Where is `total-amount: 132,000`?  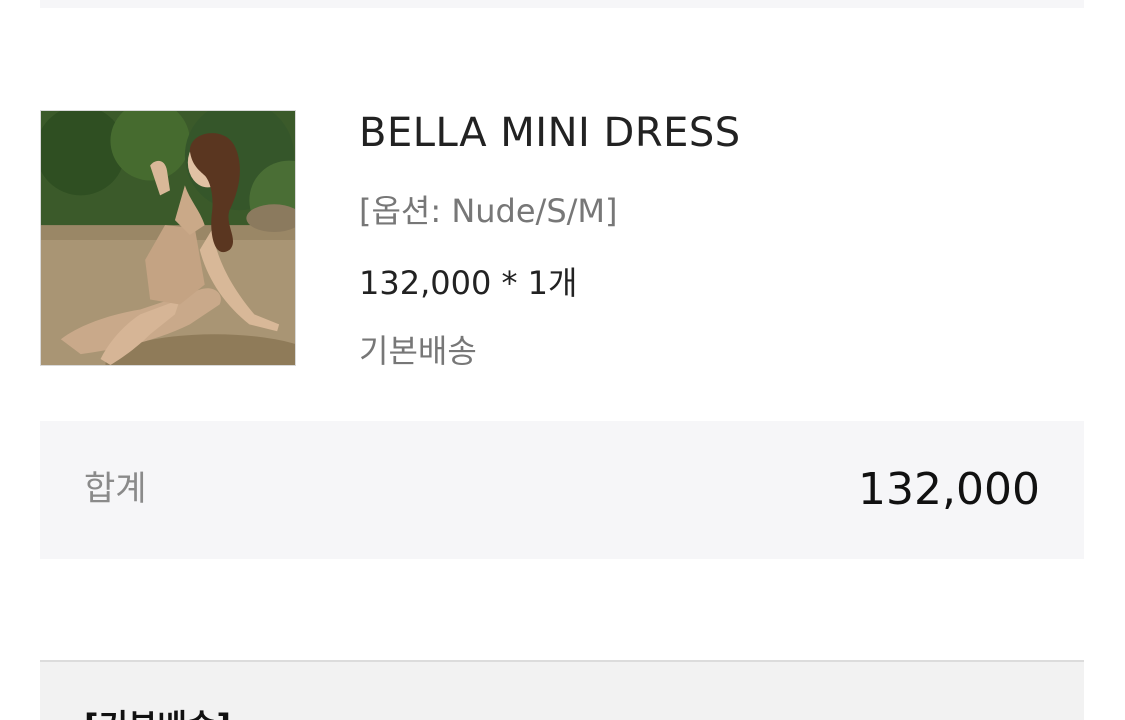 total-amount: 132,000 is located at coordinates (949, 489).